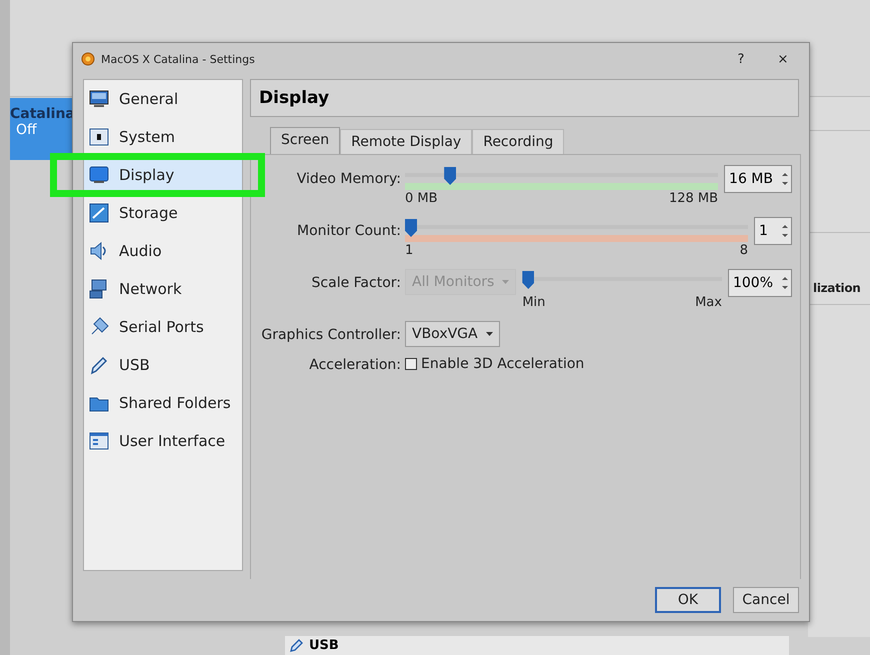 The width and height of the screenshot is (870, 655). Describe the element at coordinates (349, 230) in the screenshot. I see `field-label: Monitor Count:` at that location.